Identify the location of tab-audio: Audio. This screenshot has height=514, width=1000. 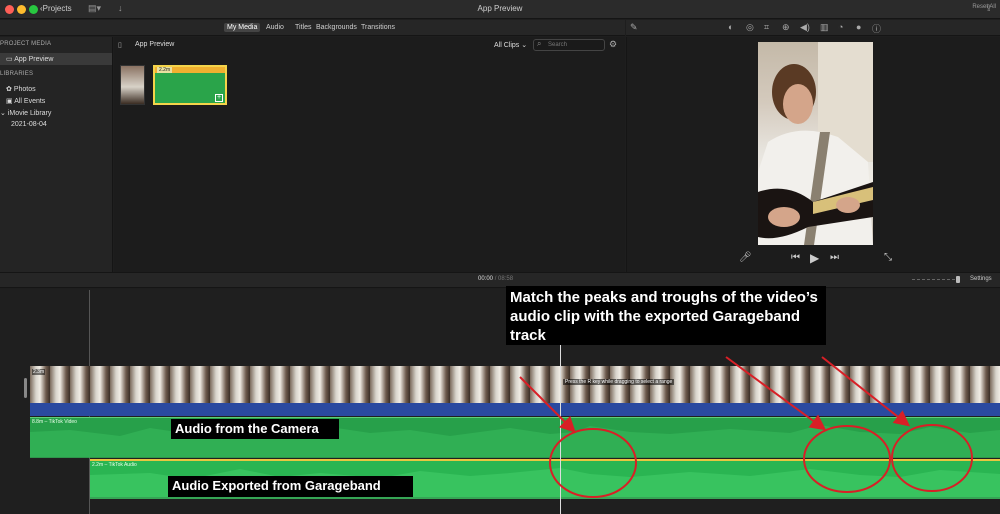
(275, 27).